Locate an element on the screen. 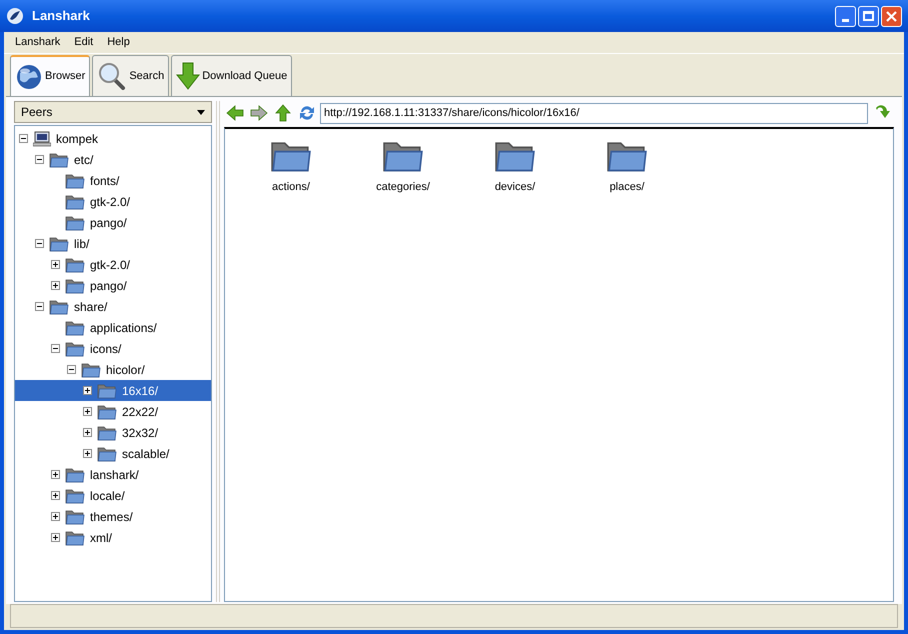 The height and width of the screenshot is (634, 908). menu-item: Edit is located at coordinates (83, 42).